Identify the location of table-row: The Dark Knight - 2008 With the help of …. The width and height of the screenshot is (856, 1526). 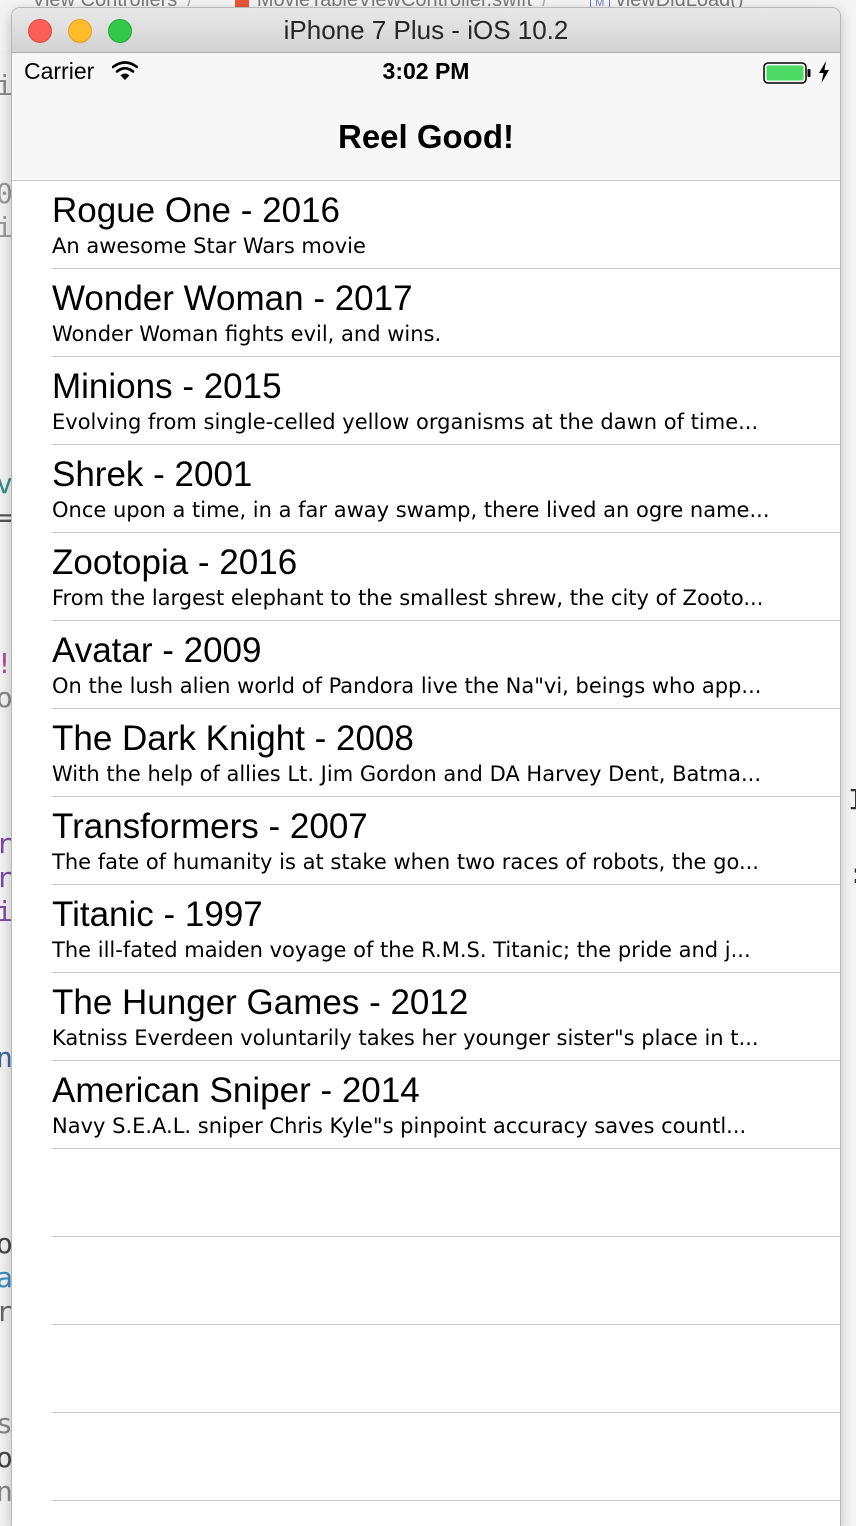
(426, 753).